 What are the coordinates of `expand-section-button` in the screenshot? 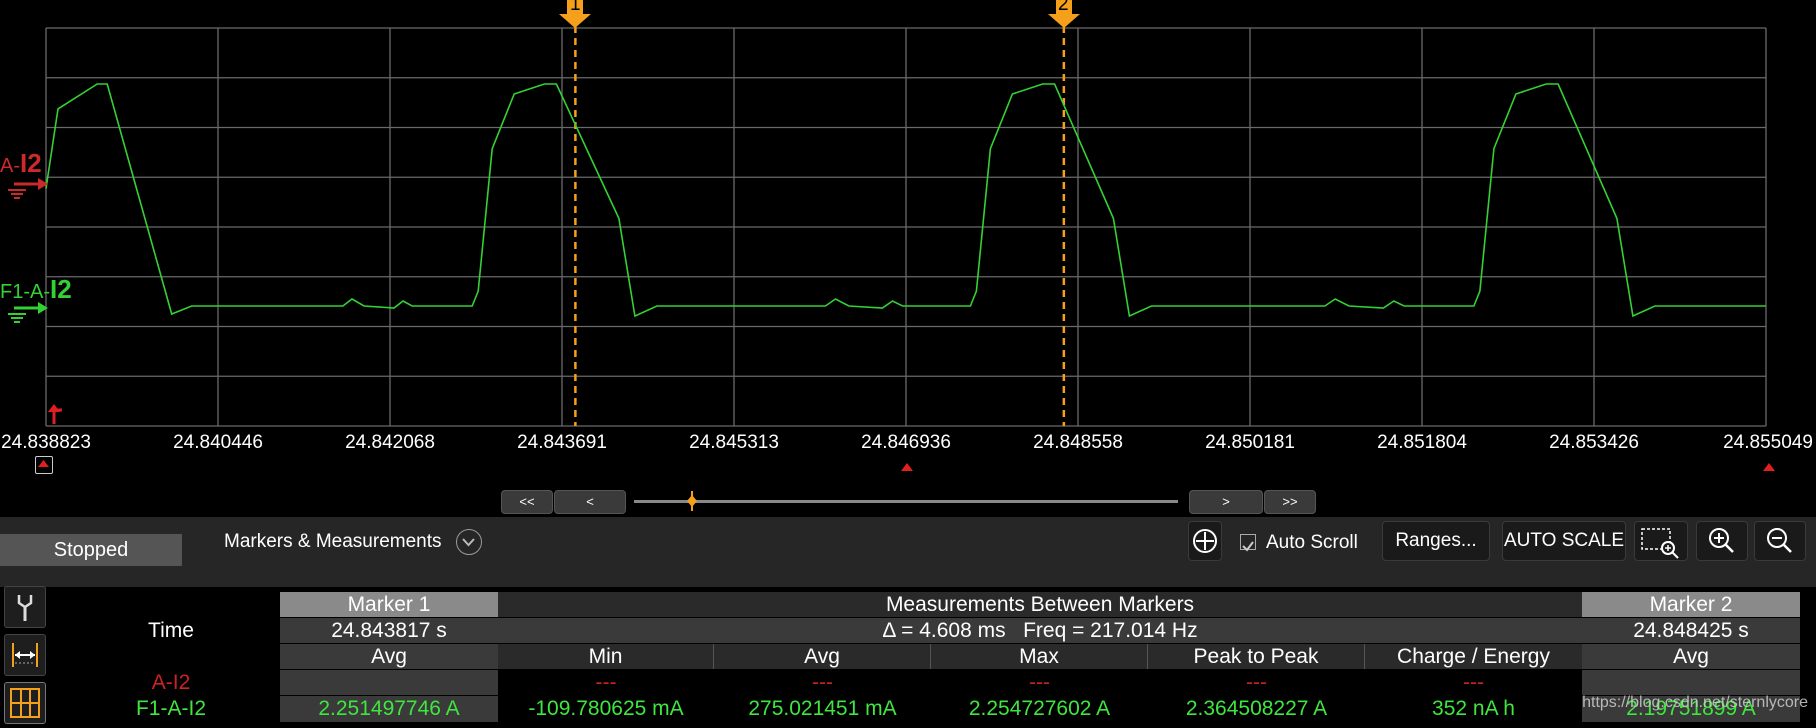 It's located at (469, 542).